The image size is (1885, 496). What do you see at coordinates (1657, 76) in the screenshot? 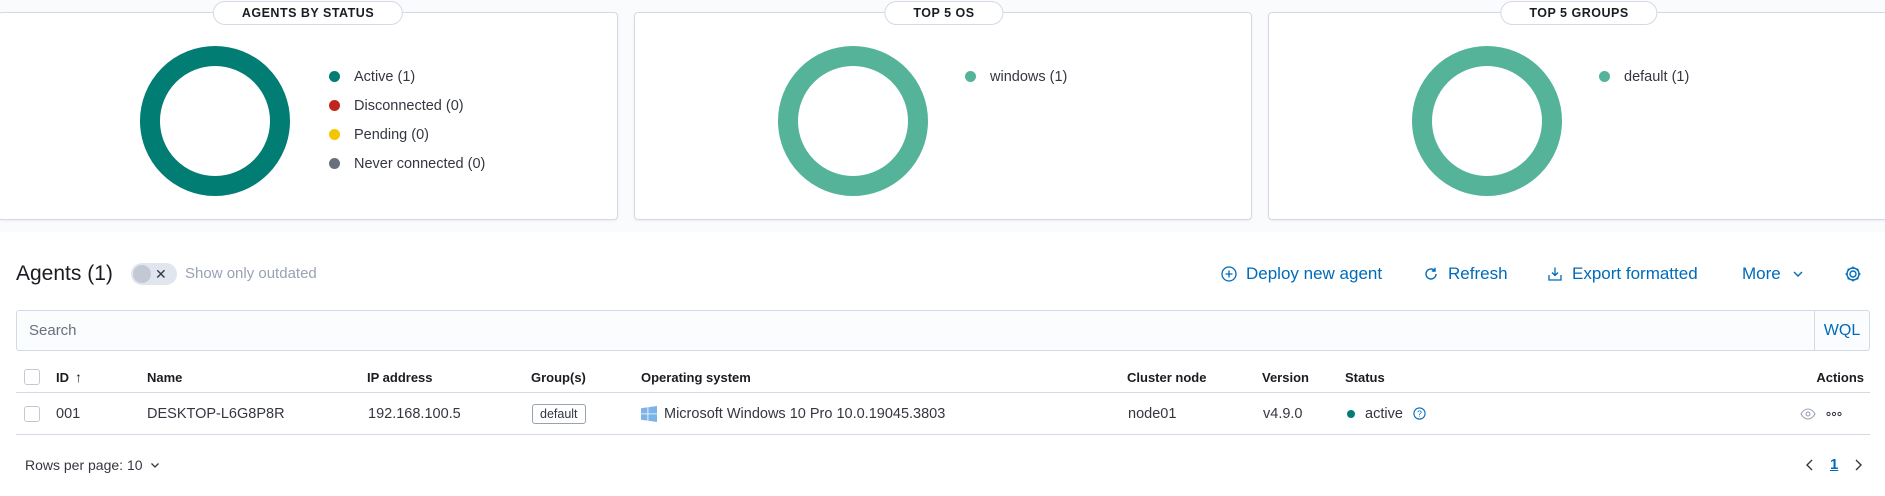
I see `legend-label: default (1)` at bounding box center [1657, 76].